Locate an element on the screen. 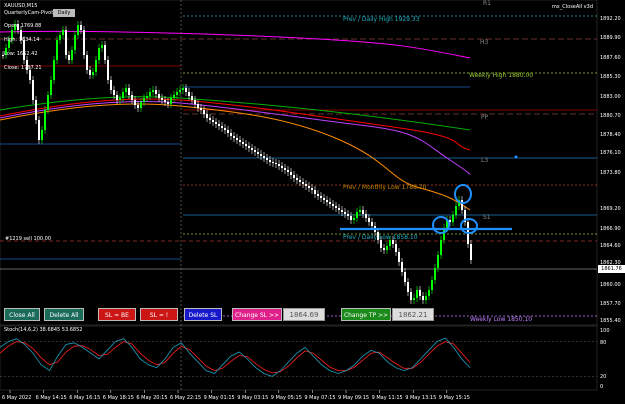 This screenshot has height=404, width=625. time-axis-label: 9 May 01:15 is located at coordinates (219, 398).